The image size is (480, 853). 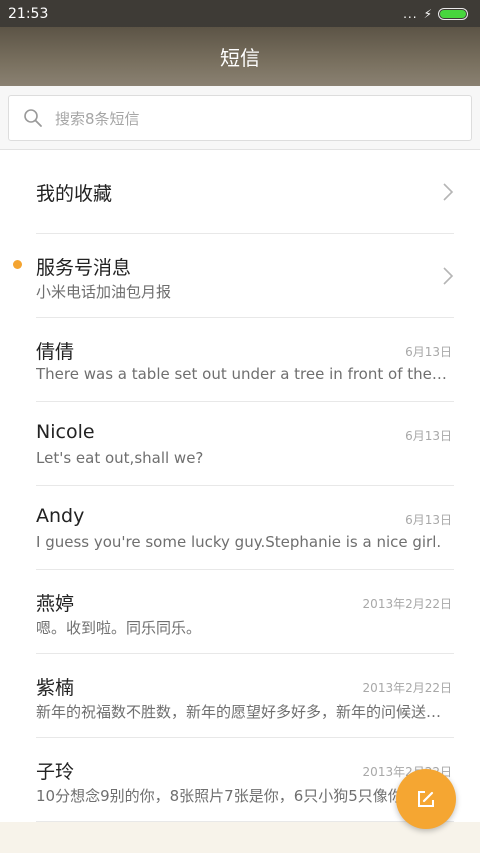 What do you see at coordinates (55, 772) in the screenshot?
I see `contact-name: 子玲` at bounding box center [55, 772].